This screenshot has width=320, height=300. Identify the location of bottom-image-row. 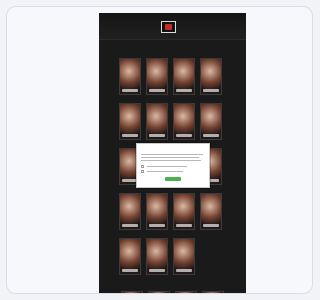
(176, 292).